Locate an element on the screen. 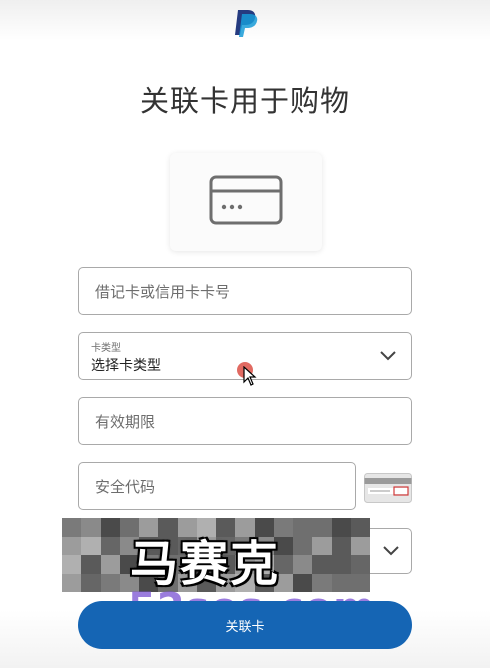 The width and height of the screenshot is (490, 668). paypal-logo is located at coordinates (246, 23).